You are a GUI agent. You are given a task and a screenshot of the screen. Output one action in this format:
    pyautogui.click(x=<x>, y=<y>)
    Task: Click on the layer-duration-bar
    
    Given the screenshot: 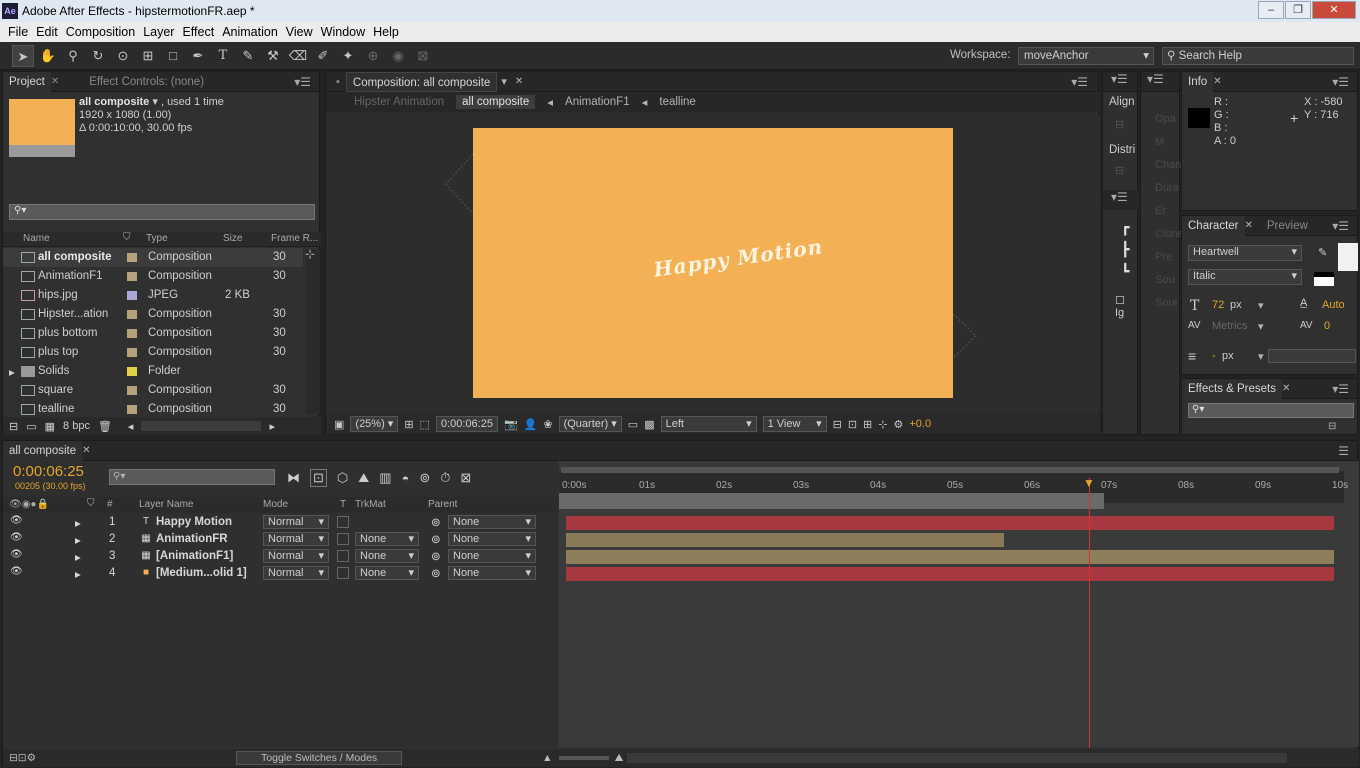 What is the action you would take?
    pyautogui.click(x=785, y=540)
    